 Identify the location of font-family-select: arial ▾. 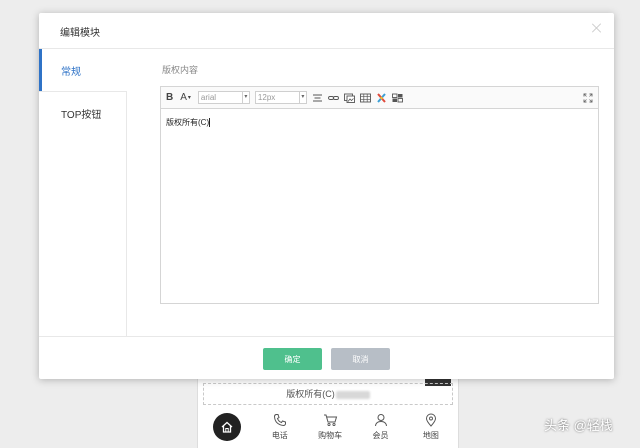
(223, 97).